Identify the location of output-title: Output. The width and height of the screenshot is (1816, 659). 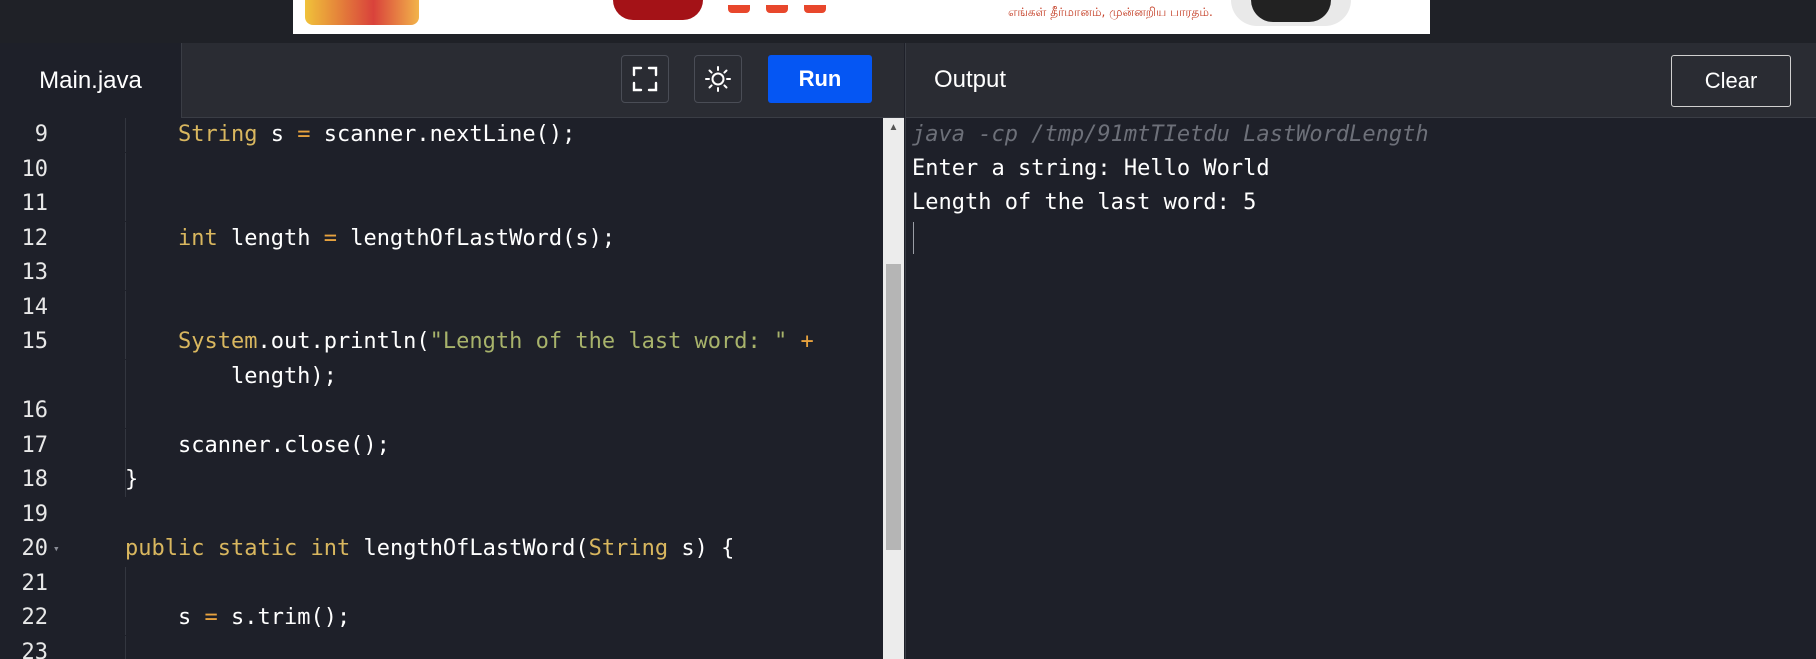
(970, 79).